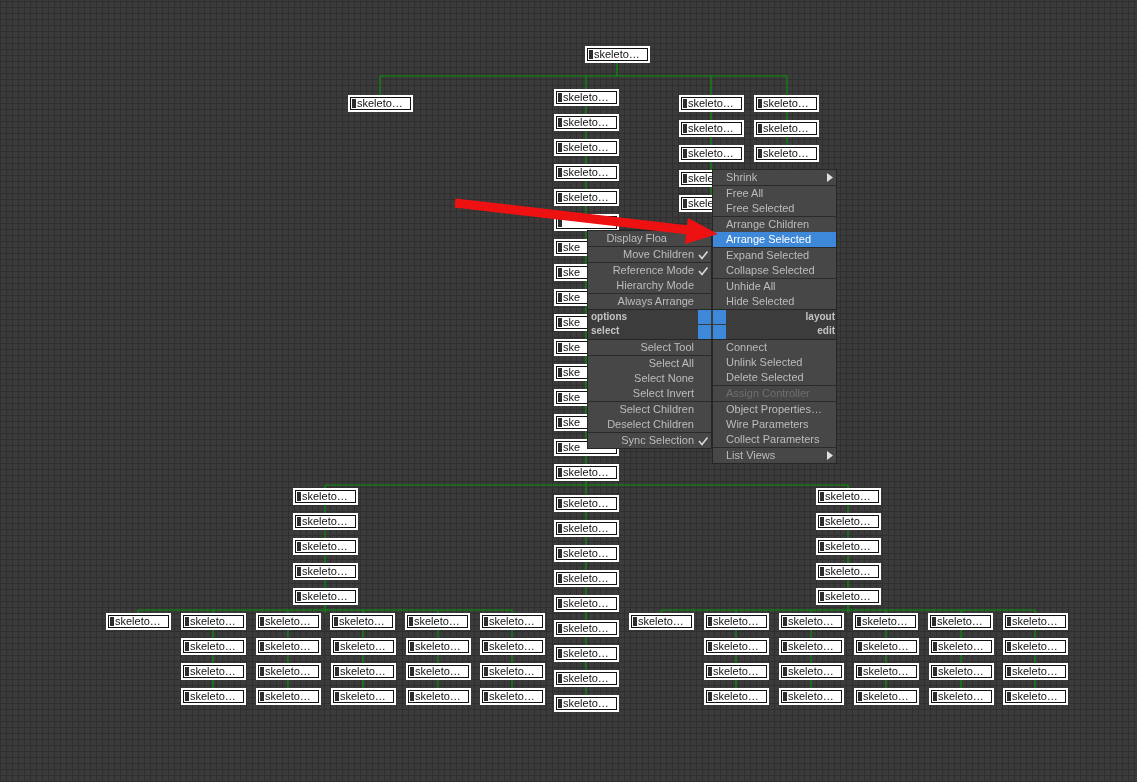 The image size is (1137, 782). I want to click on menu-item: Collect Parameters, so click(774, 439).